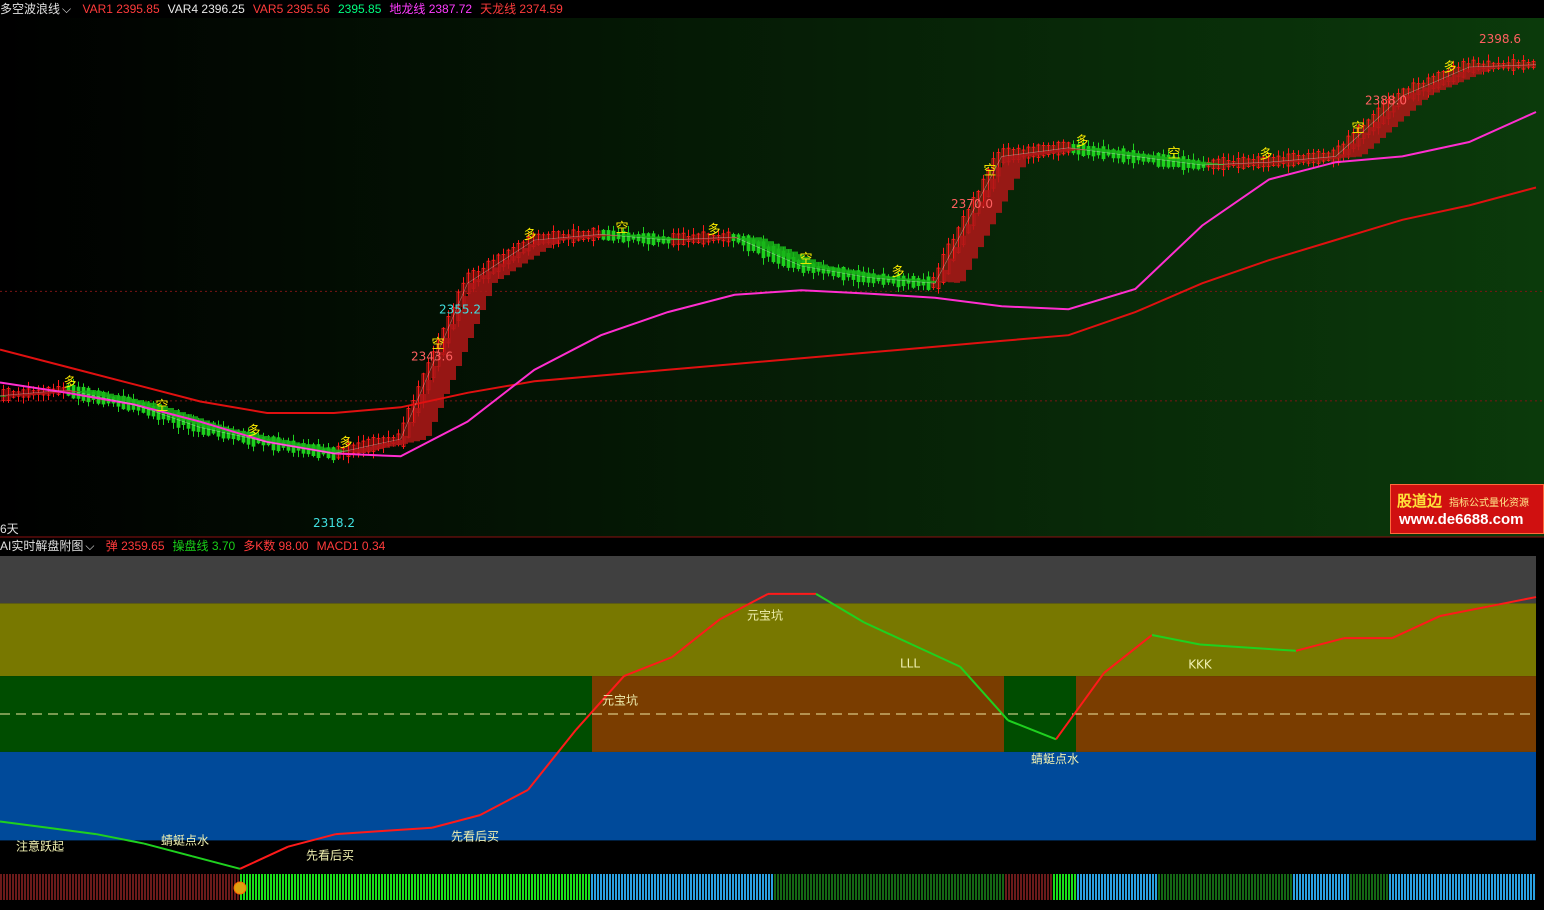 Image resolution: width=1544 pixels, height=910 pixels. What do you see at coordinates (42, 546) in the screenshot?
I see `sub-indicator-name: AI实时解盘附图` at bounding box center [42, 546].